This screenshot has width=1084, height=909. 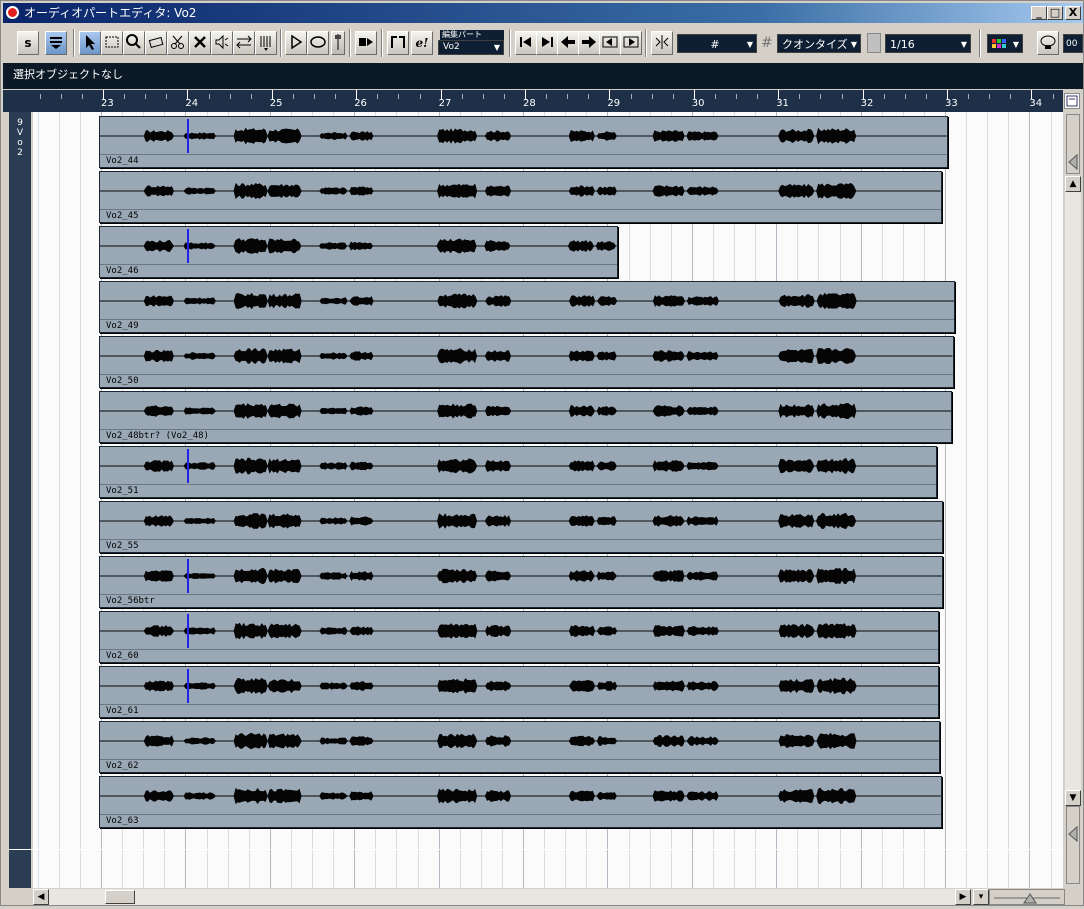 I want to click on color-select: ▼, so click(x=1005, y=43).